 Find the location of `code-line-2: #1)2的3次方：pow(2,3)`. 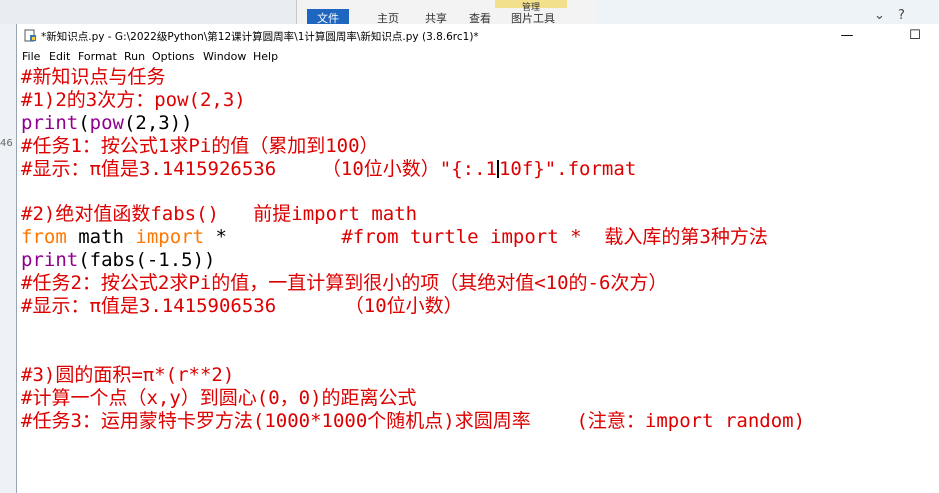

code-line-2: #1)2的3次方：pow(2,3) is located at coordinates (133, 100).